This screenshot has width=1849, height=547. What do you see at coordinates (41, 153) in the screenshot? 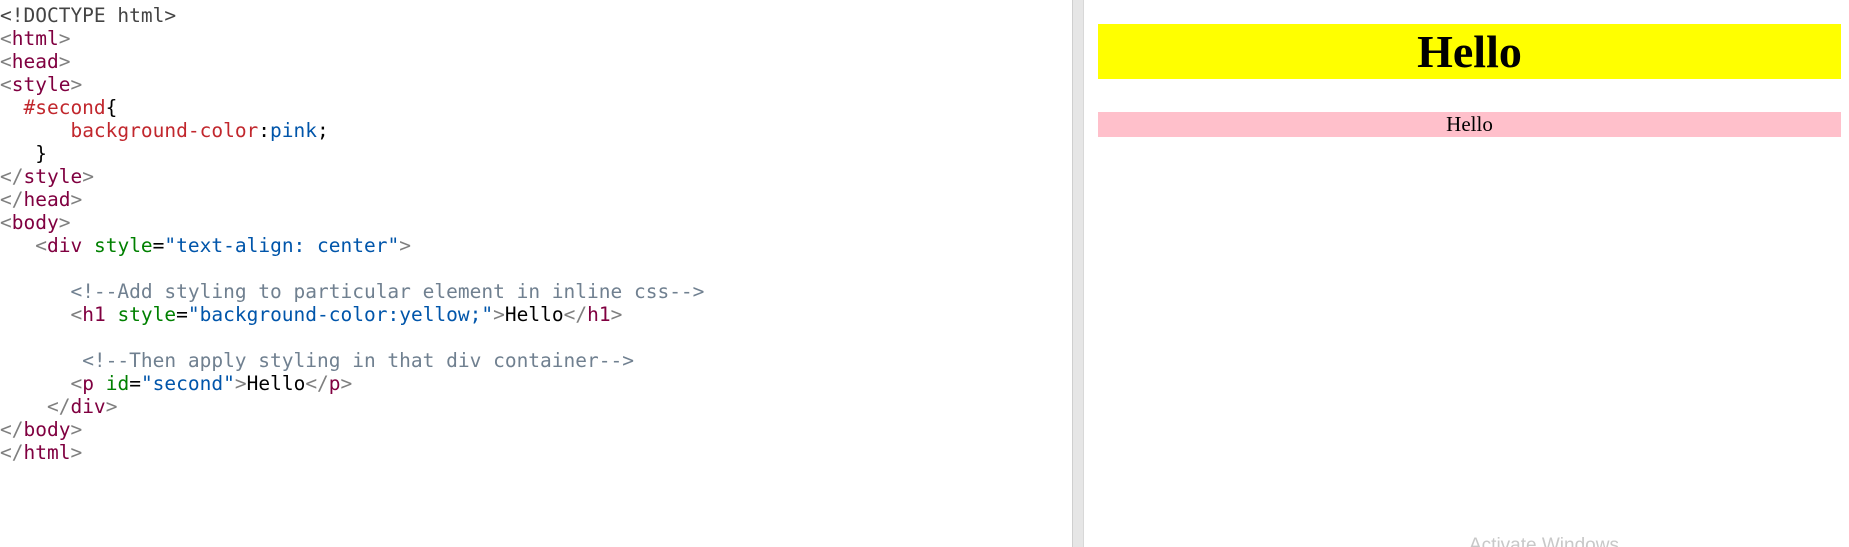
I see `code-token: }` at bounding box center [41, 153].